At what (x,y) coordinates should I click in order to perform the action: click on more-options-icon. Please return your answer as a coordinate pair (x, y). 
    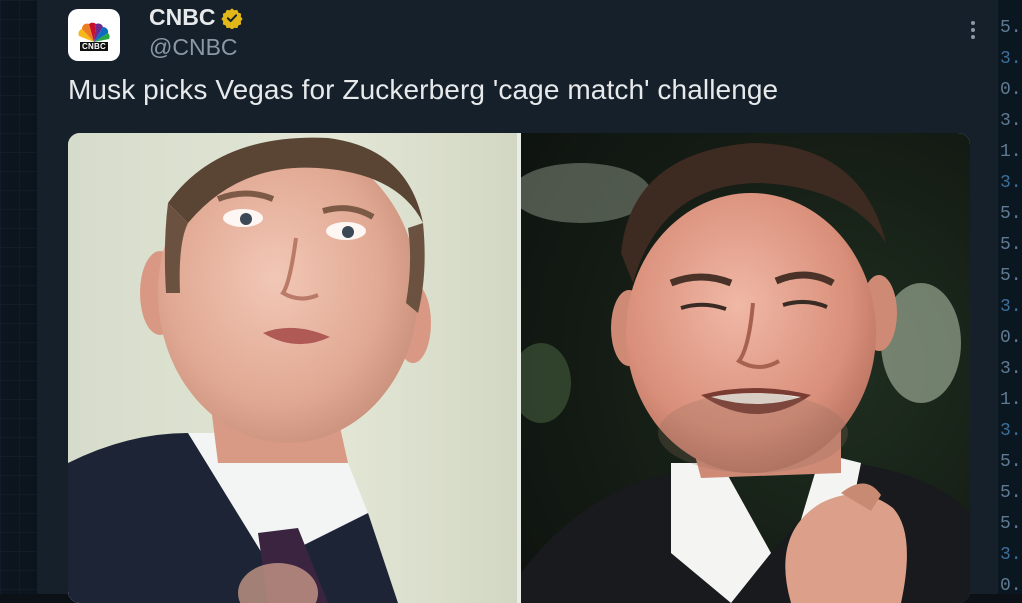
    Looking at the image, I should click on (973, 30).